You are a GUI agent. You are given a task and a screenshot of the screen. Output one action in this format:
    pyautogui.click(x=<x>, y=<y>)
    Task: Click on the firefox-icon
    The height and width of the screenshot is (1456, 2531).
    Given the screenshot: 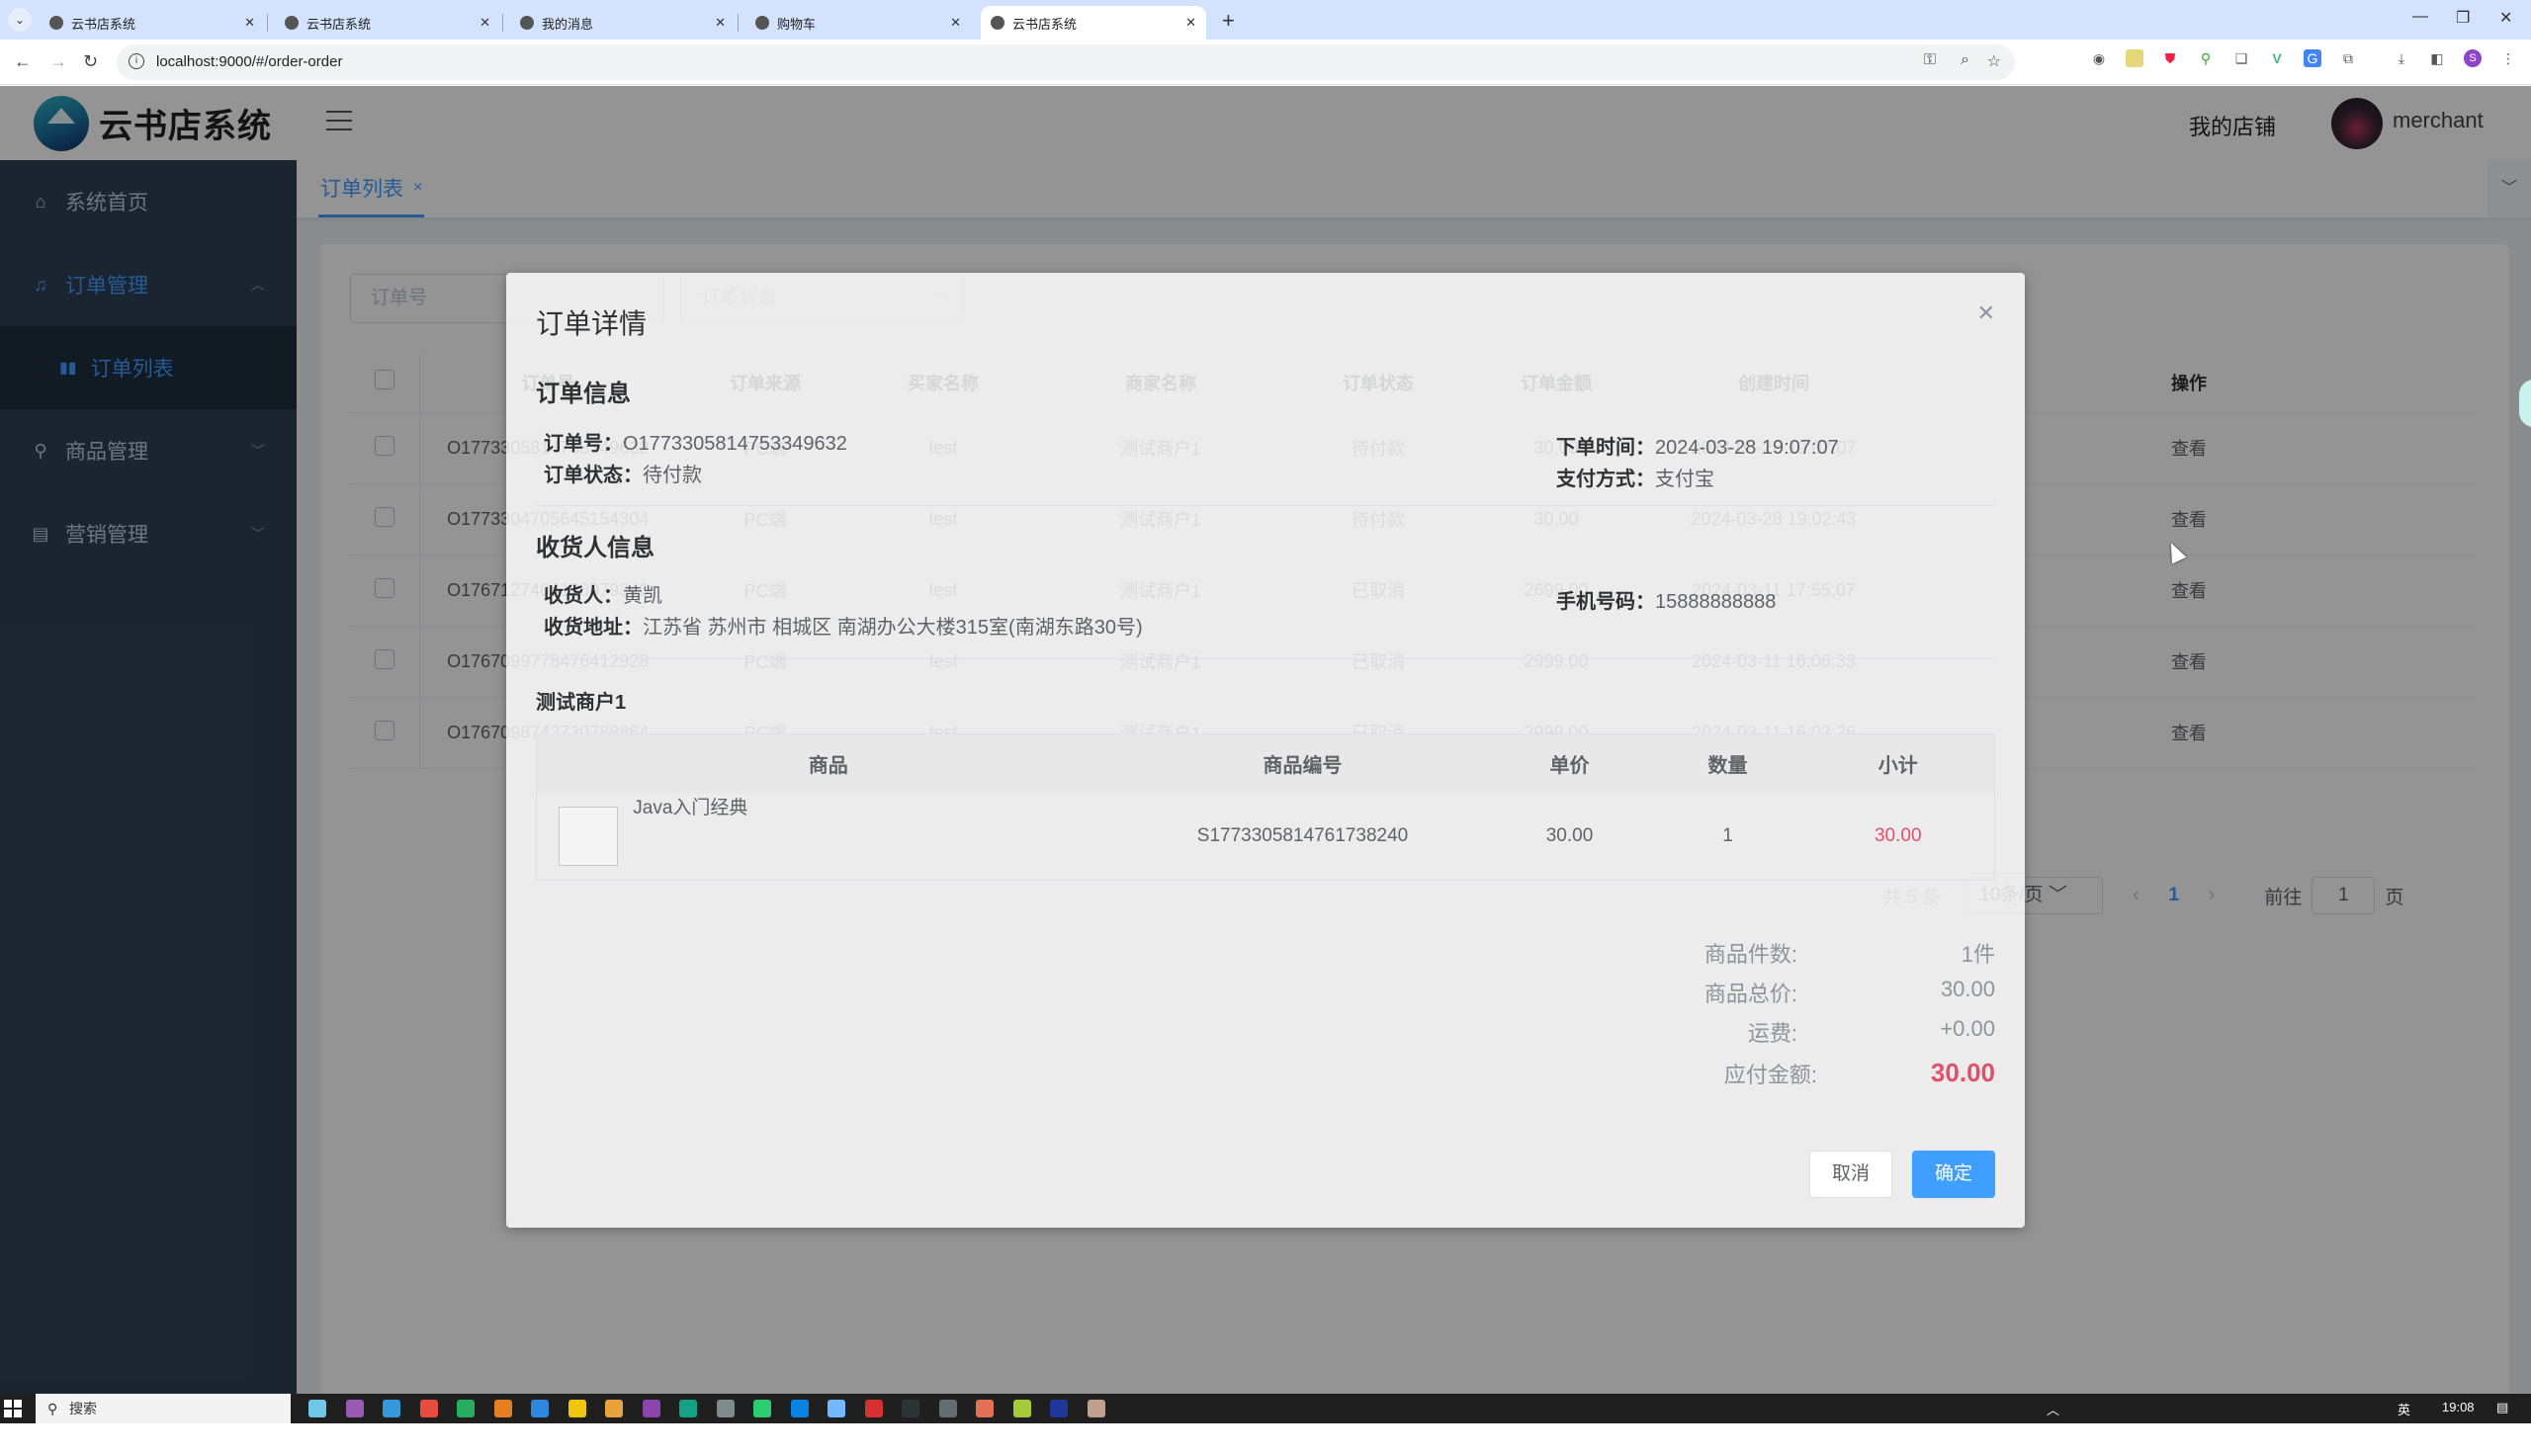 What is the action you would take?
    pyautogui.click(x=502, y=1408)
    